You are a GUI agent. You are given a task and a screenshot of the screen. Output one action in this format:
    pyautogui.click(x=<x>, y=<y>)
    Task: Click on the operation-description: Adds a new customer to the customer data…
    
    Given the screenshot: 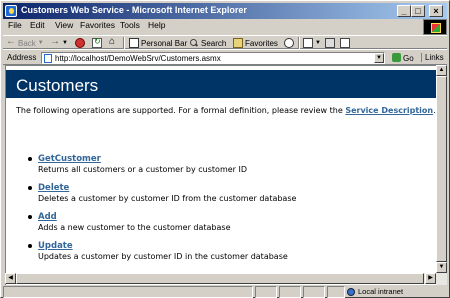 What is the action you would take?
    pyautogui.click(x=134, y=227)
    